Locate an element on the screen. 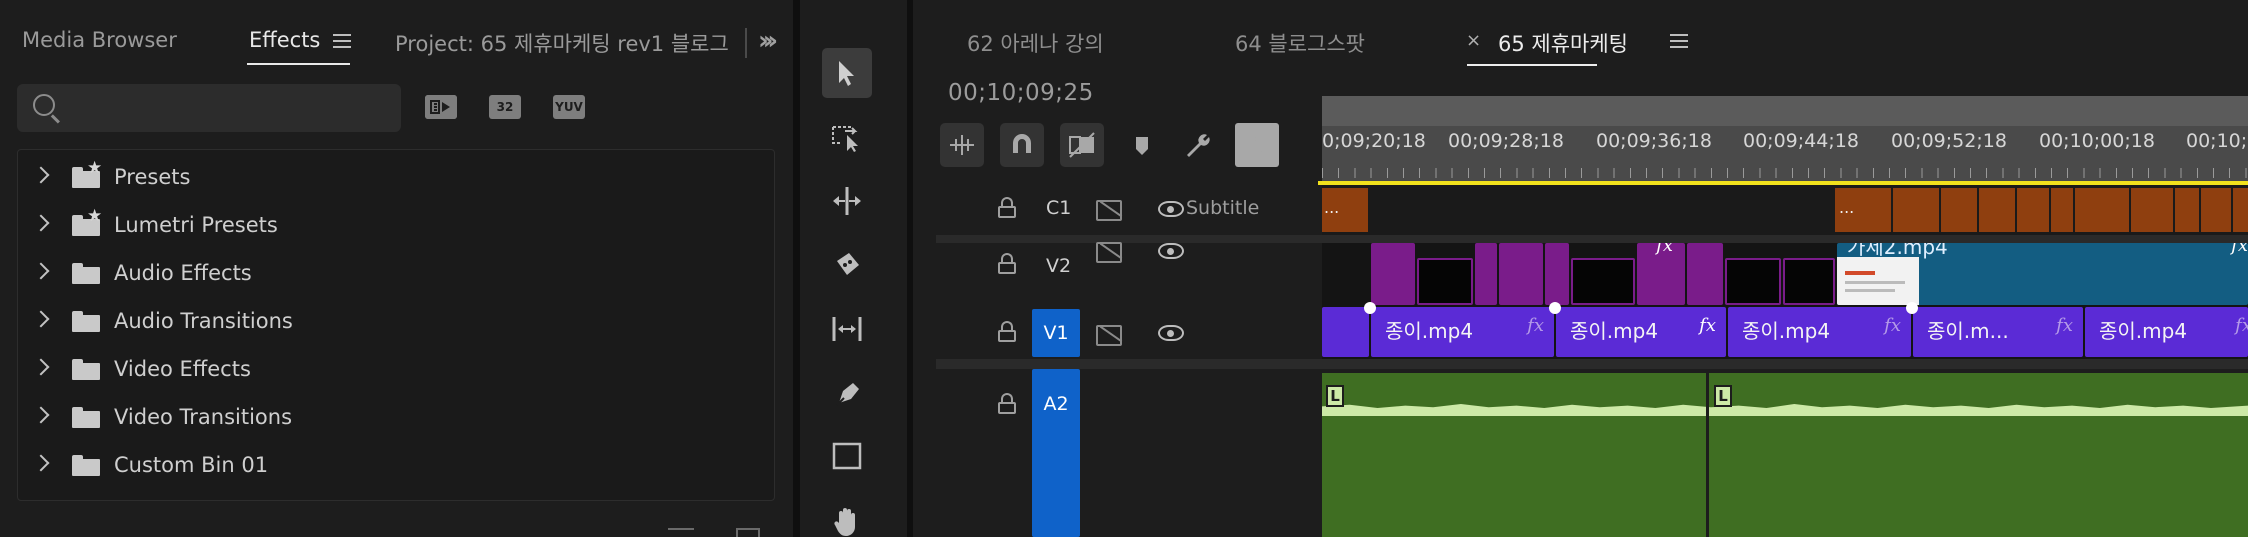 This screenshot has width=2248, height=537. snap-magnet-icon is located at coordinates (1022, 145).